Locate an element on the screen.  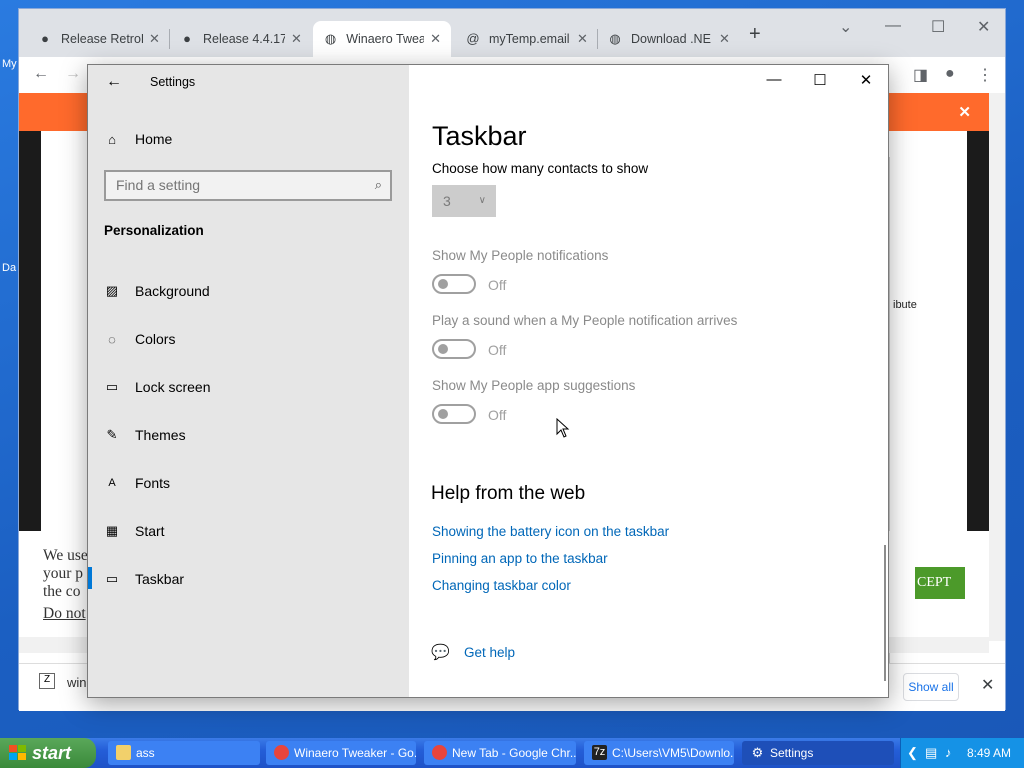
mouse-cursor-icon is located at coordinates (563, 428).